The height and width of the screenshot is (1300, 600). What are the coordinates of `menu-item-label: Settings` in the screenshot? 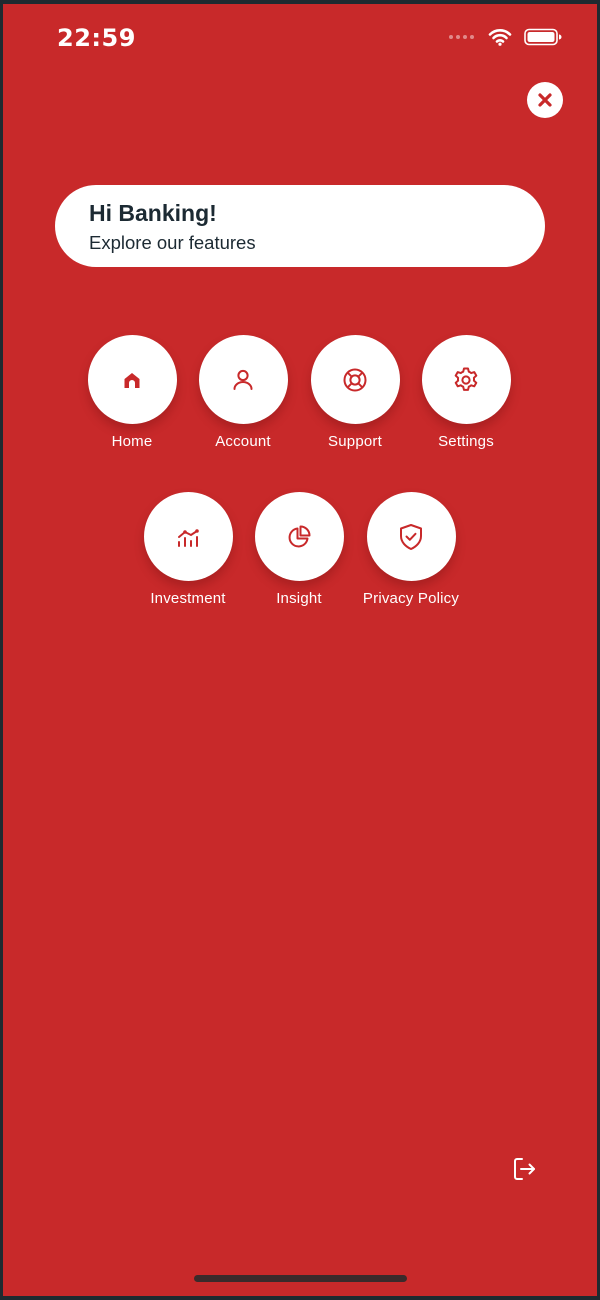 It's located at (466, 441).